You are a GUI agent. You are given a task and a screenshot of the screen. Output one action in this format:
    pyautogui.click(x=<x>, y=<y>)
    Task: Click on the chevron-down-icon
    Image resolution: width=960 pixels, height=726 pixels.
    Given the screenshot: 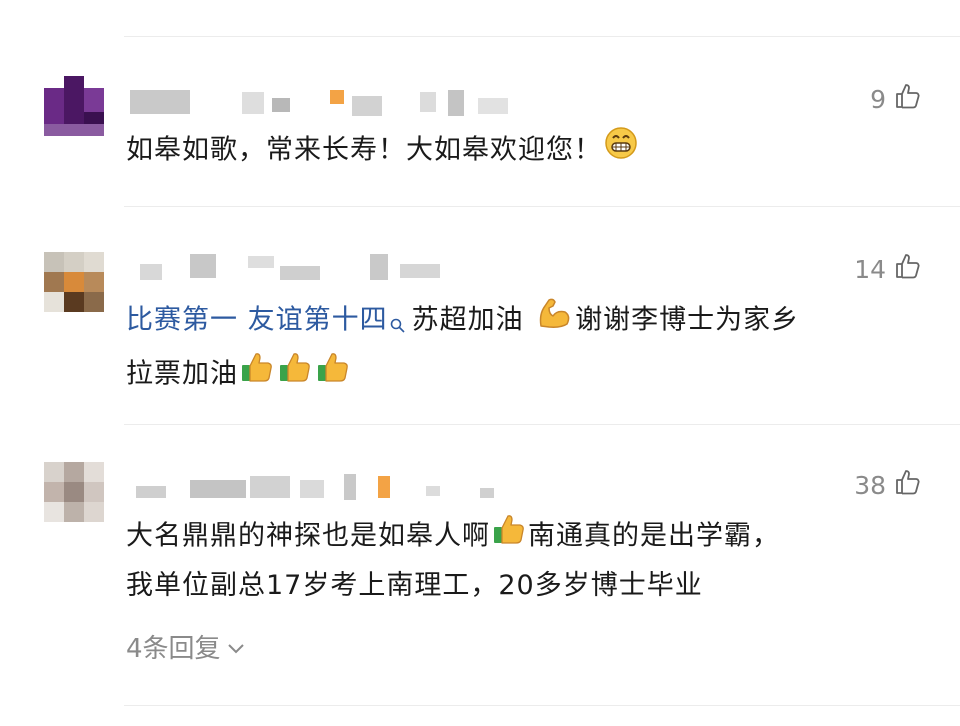 What is the action you would take?
    pyautogui.click(x=236, y=647)
    